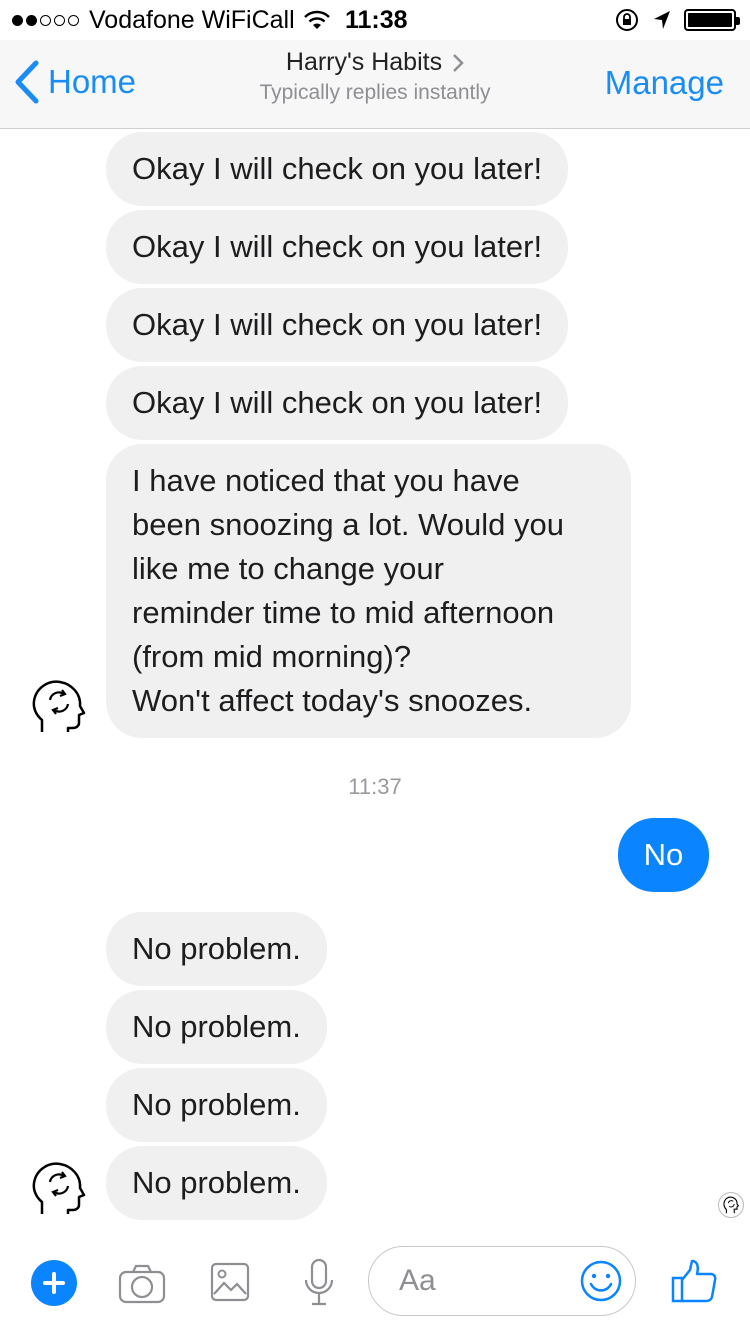 The height and width of the screenshot is (1334, 750). What do you see at coordinates (142, 1284) in the screenshot?
I see `camera-icon` at bounding box center [142, 1284].